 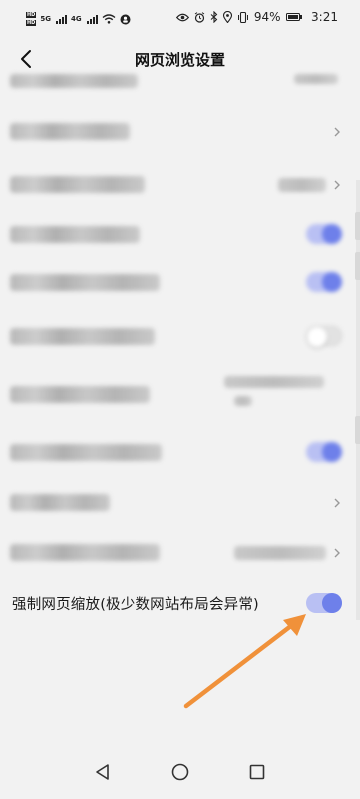 I want to click on notification-icon, so click(x=125, y=19).